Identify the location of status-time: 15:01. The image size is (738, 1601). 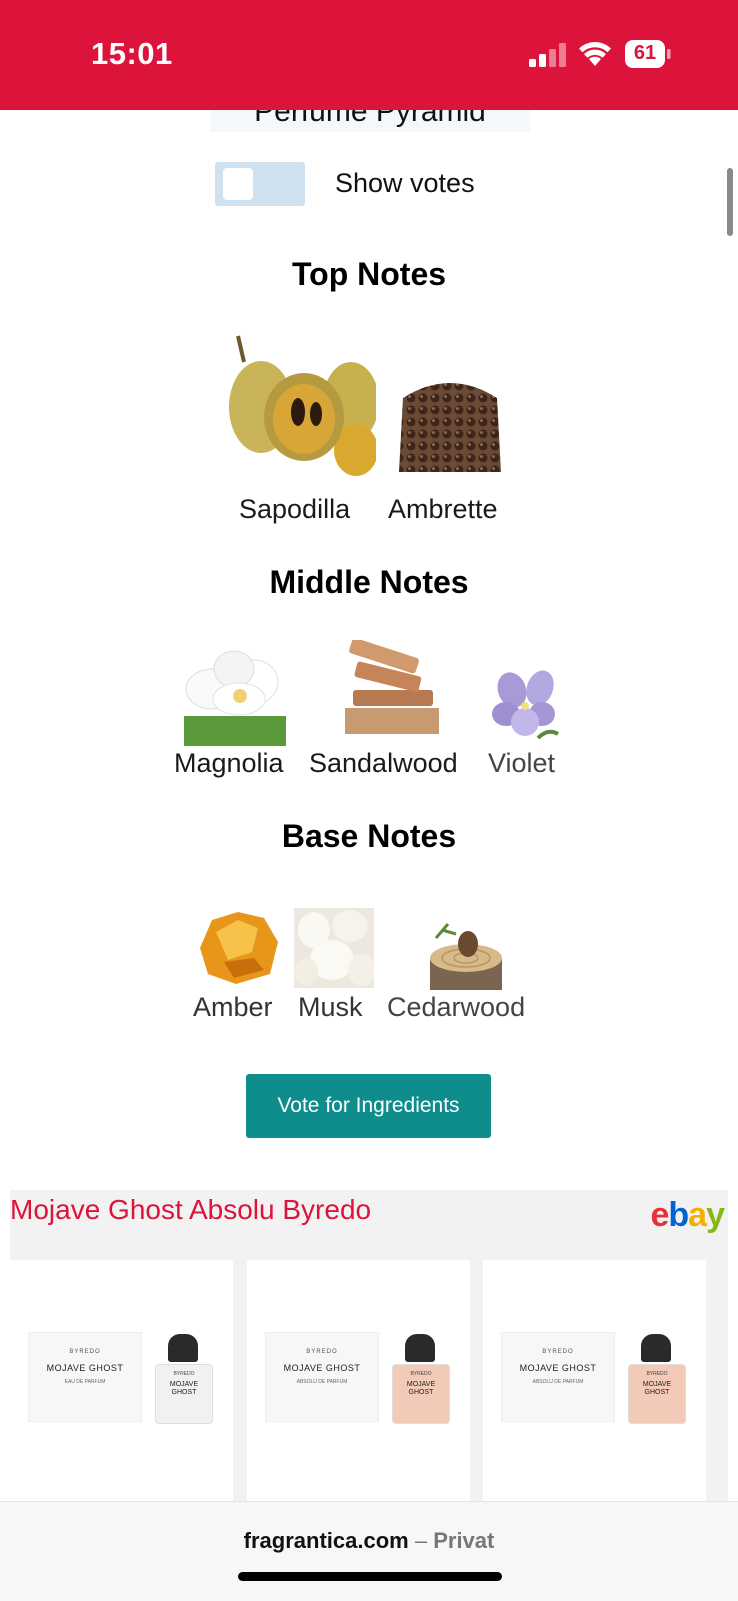
(132, 53).